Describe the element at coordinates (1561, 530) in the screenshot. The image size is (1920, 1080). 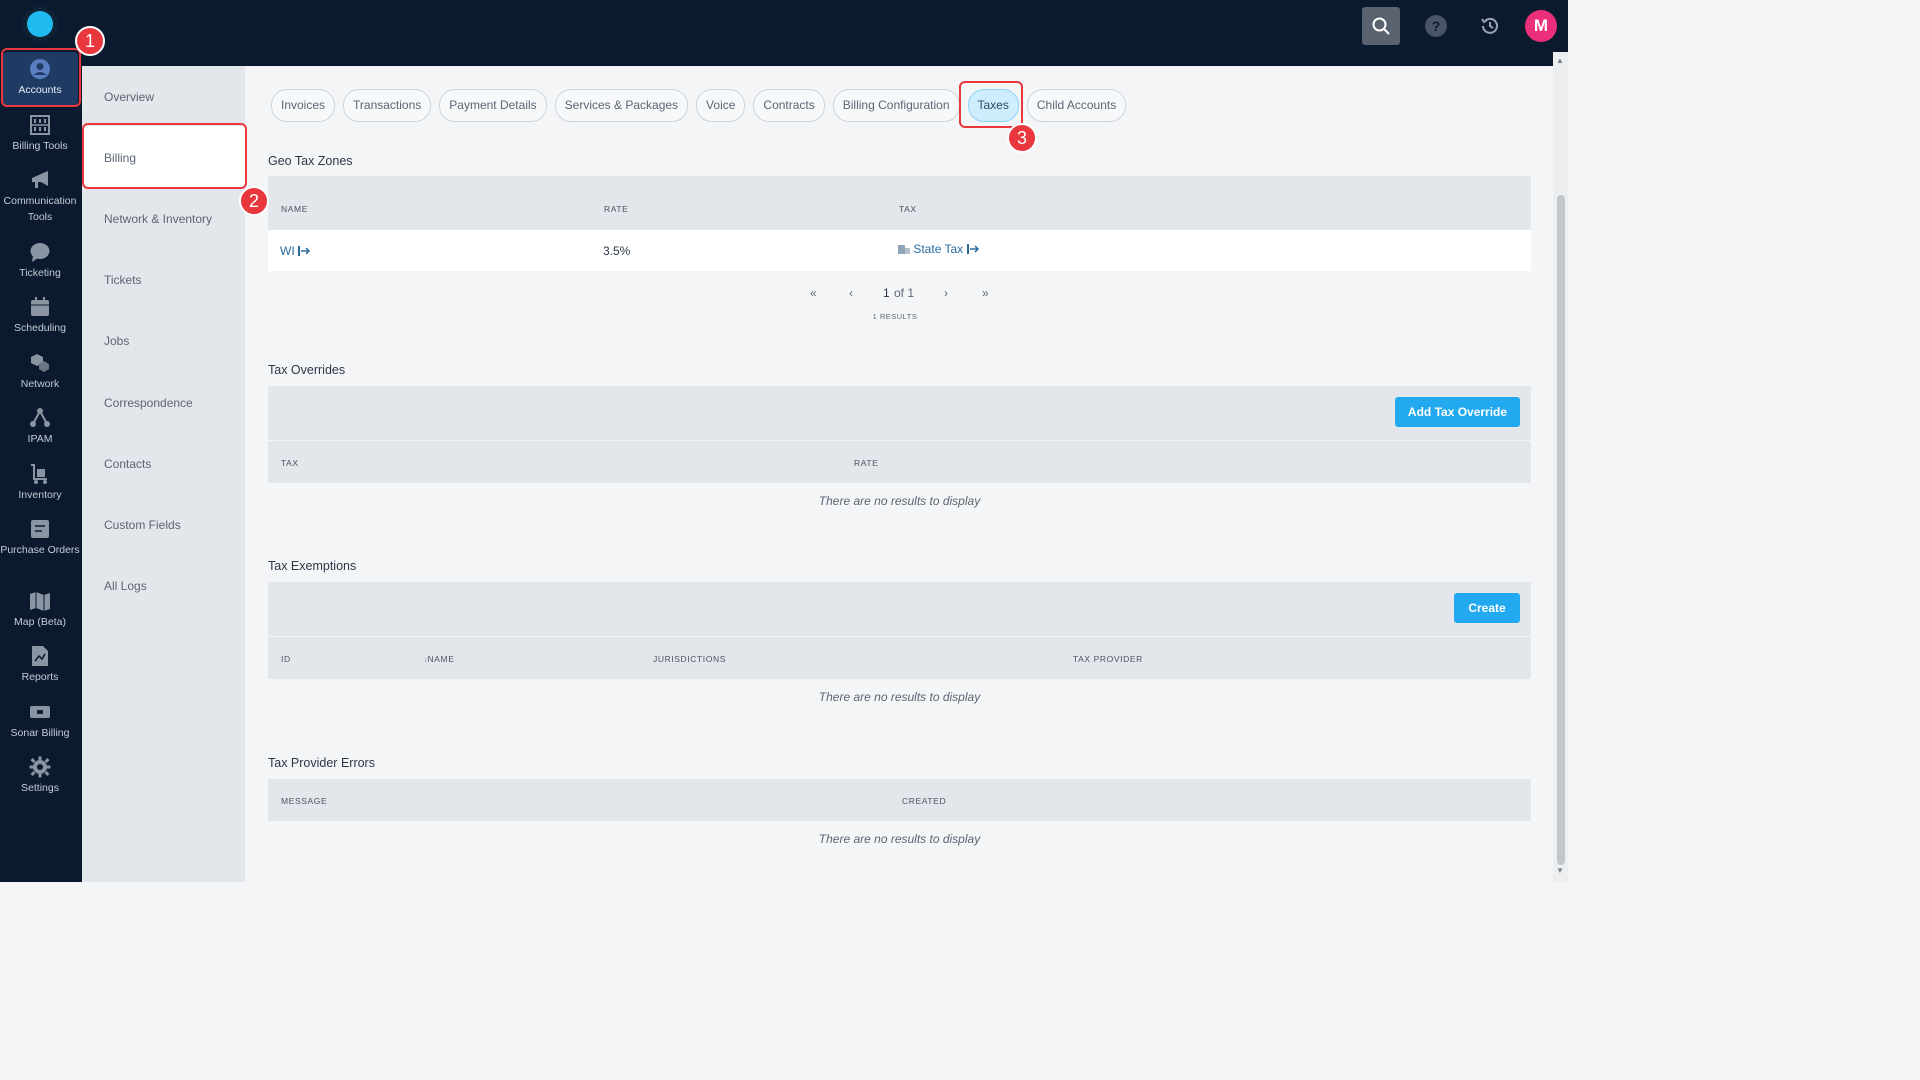
I see `scrollbar-thumb` at that location.